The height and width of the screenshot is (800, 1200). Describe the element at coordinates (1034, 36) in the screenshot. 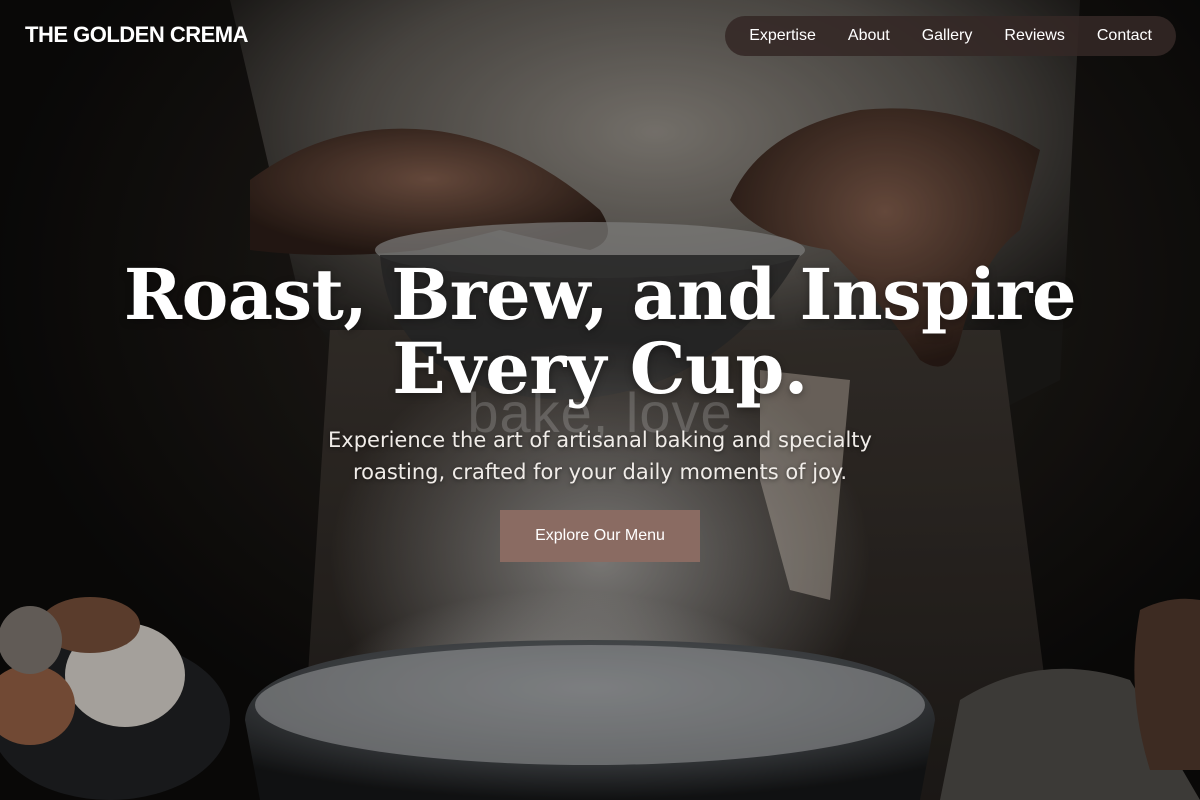

I see `nav-link-reviews: Reviews` at that location.